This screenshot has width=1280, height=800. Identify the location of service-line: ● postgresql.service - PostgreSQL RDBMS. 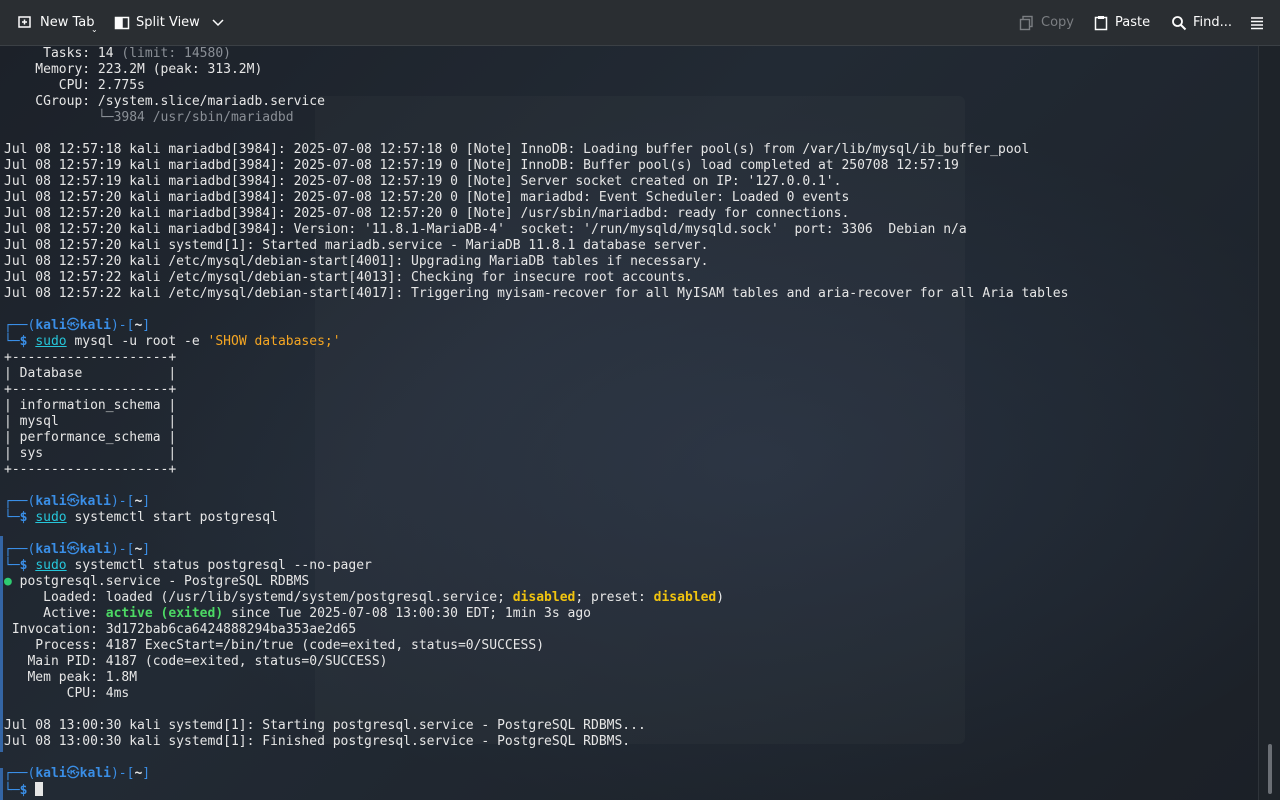
(157, 581).